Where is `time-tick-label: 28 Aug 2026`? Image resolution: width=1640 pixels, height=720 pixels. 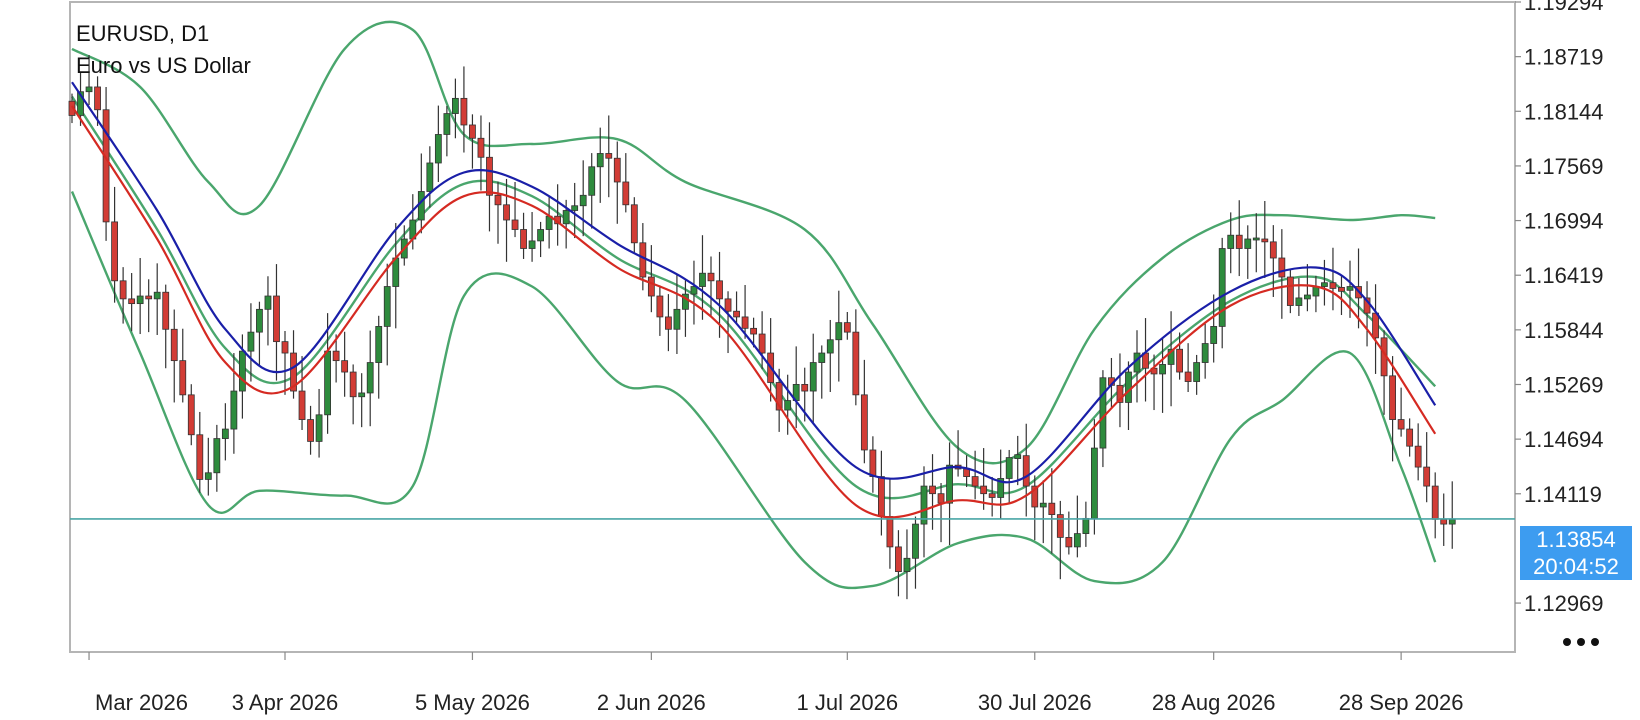 time-tick-label: 28 Aug 2026 is located at coordinates (1214, 702).